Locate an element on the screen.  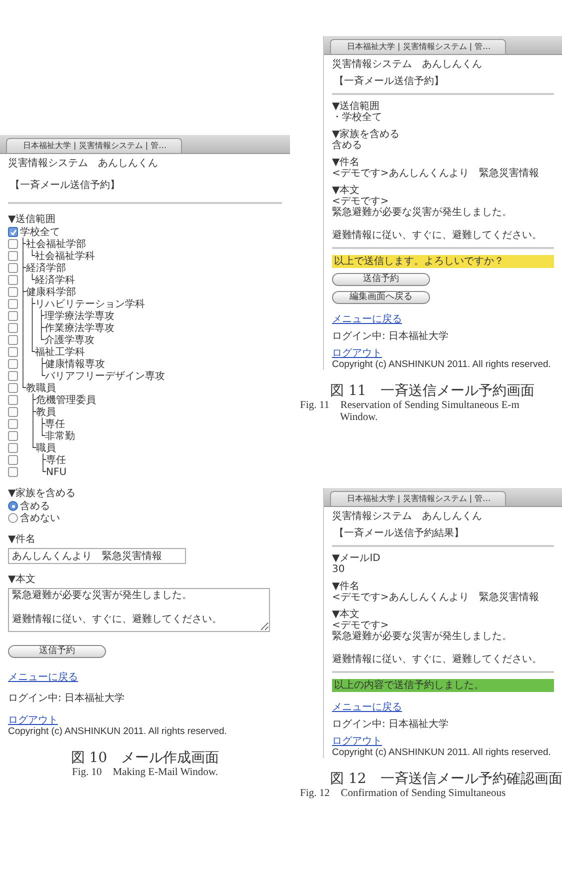
field-value: ・学校全て is located at coordinates (357, 117).